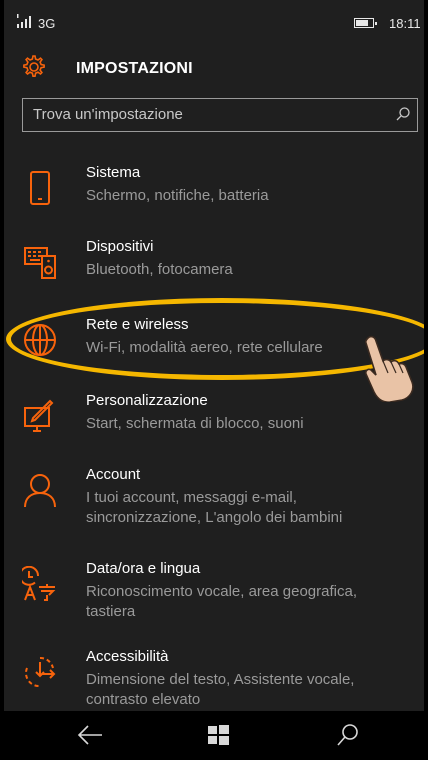 The width and height of the screenshot is (428, 760). I want to click on pointing-hand-icon, so click(389, 368).